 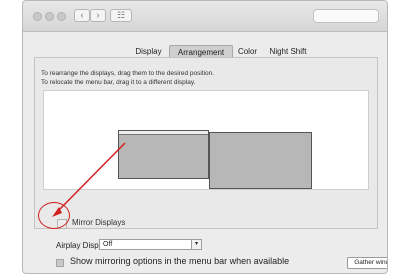 I want to click on airplay-select: Off ▾, so click(x=150, y=244).